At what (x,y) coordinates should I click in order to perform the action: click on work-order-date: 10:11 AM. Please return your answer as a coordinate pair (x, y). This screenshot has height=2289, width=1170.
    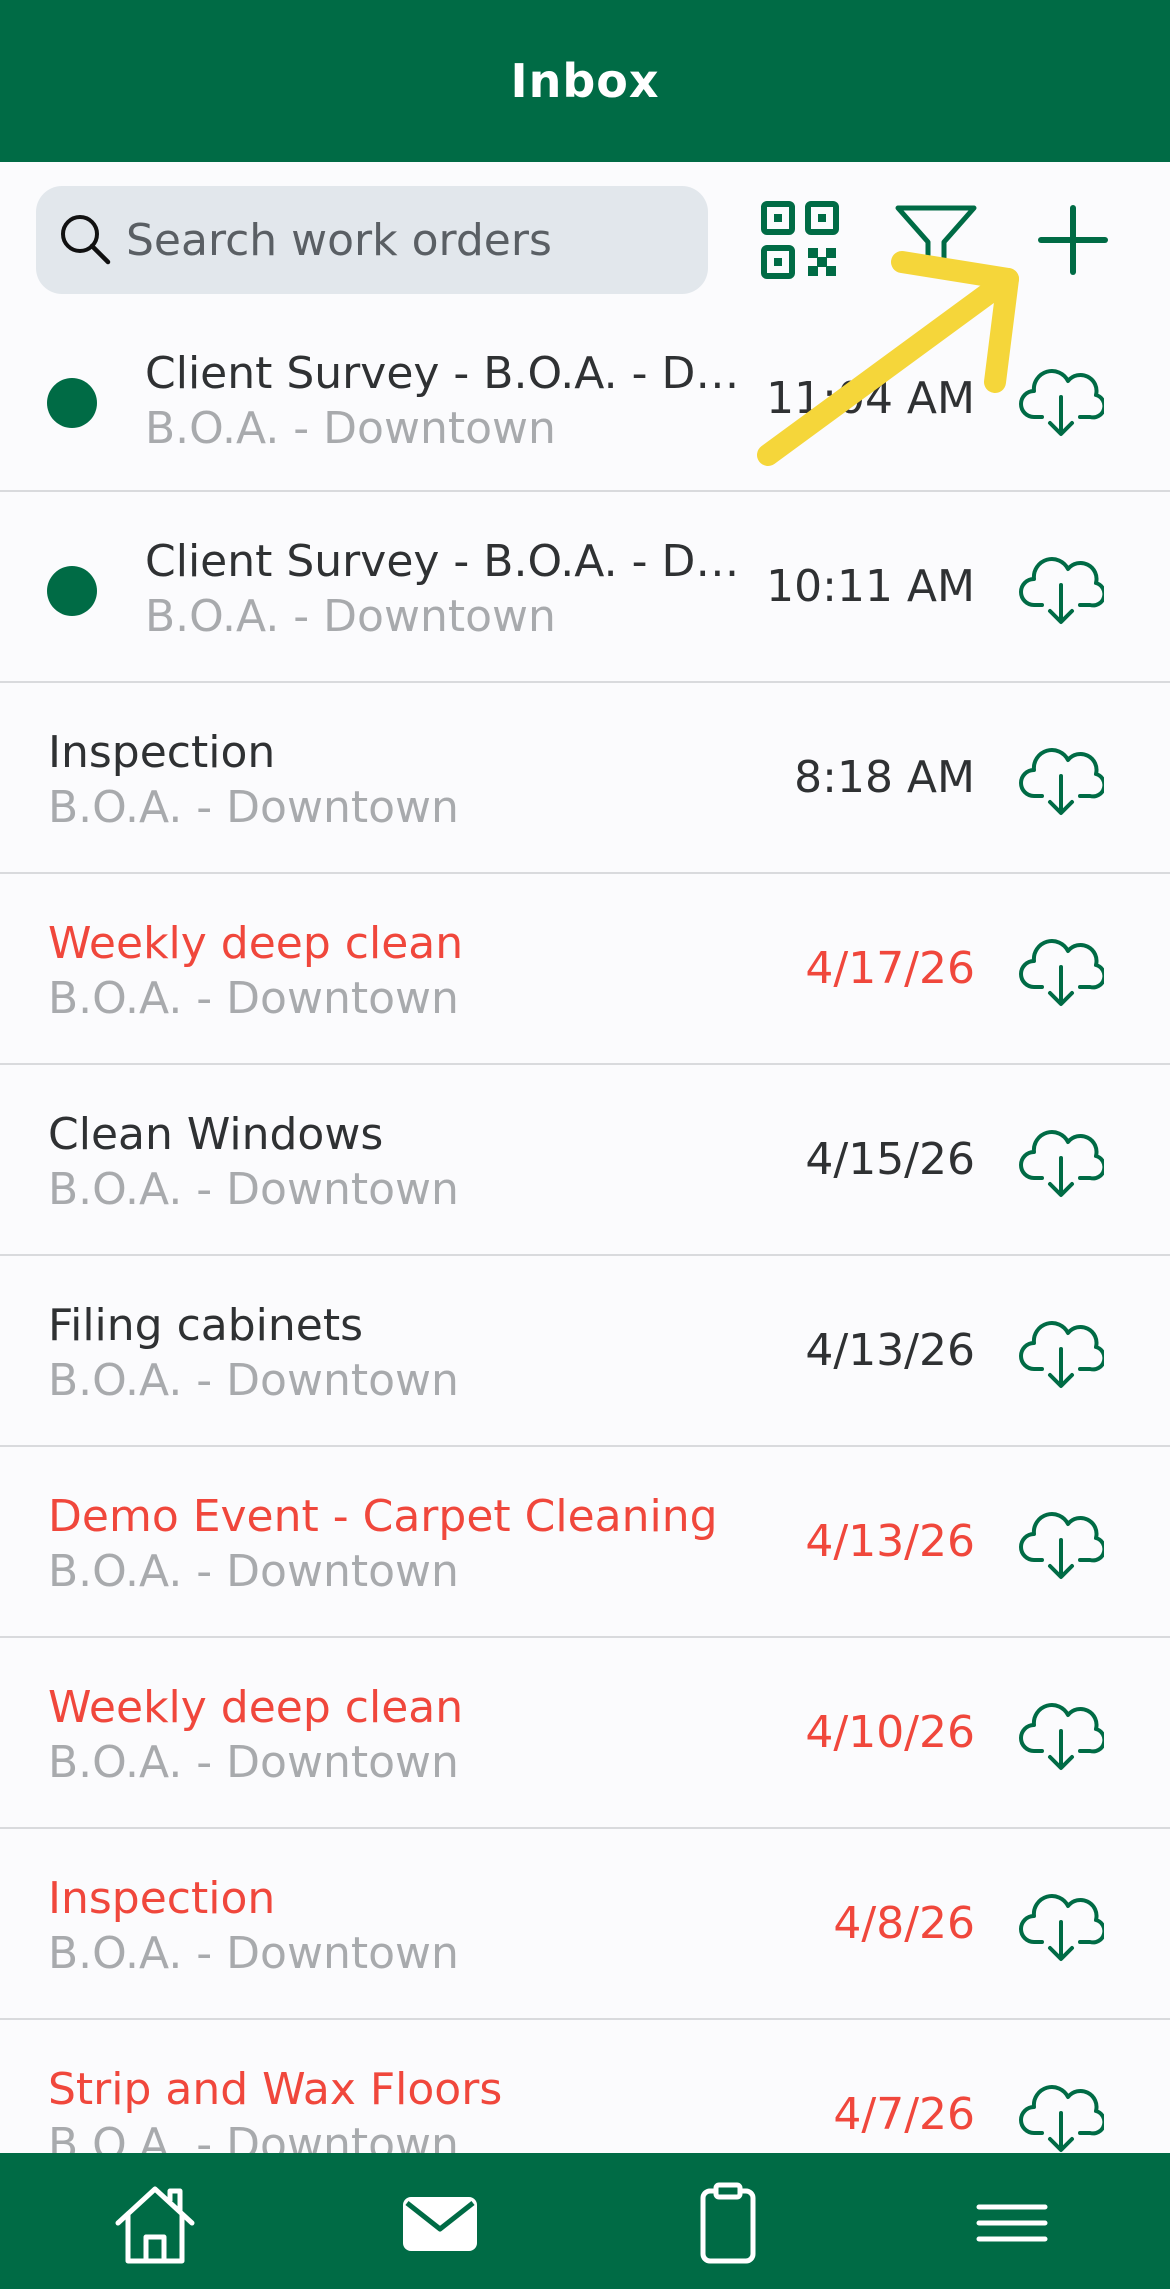
    Looking at the image, I should click on (870, 586).